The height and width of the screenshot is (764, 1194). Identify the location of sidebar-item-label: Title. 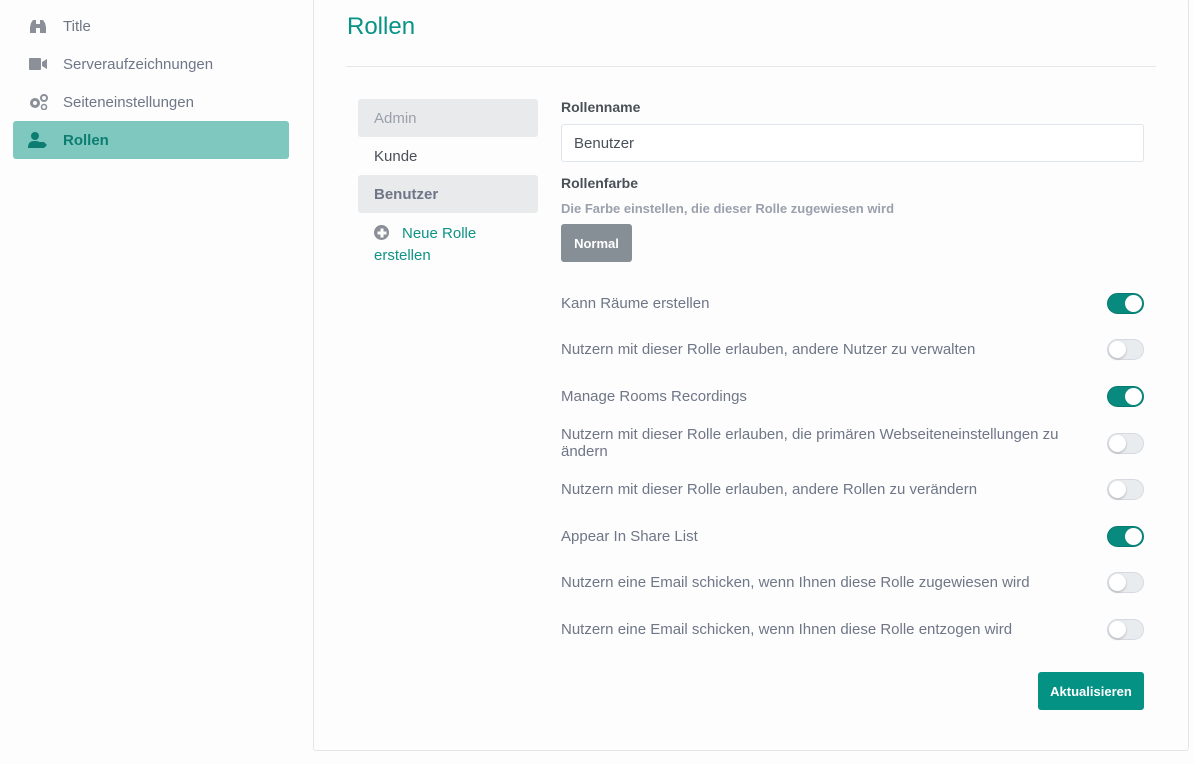
(77, 26).